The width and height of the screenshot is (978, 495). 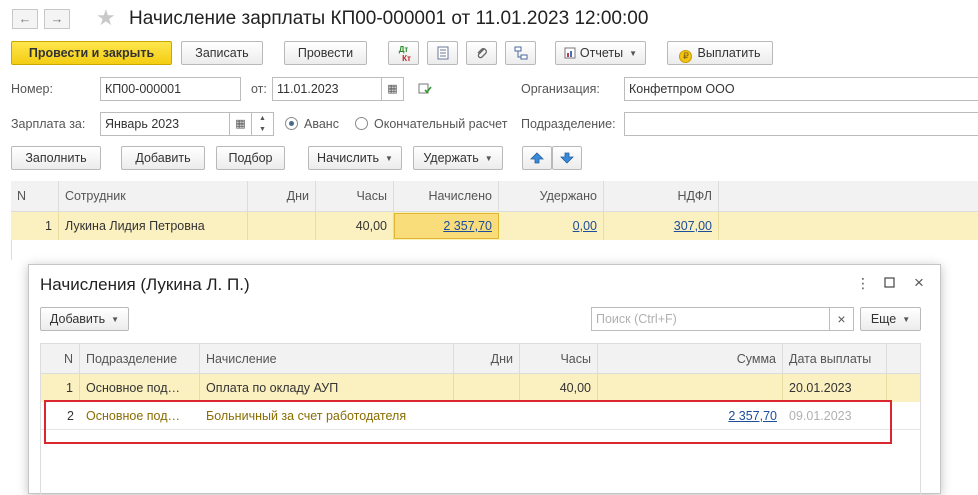 I want to click on hierarchy-icon, so click(x=520, y=53).